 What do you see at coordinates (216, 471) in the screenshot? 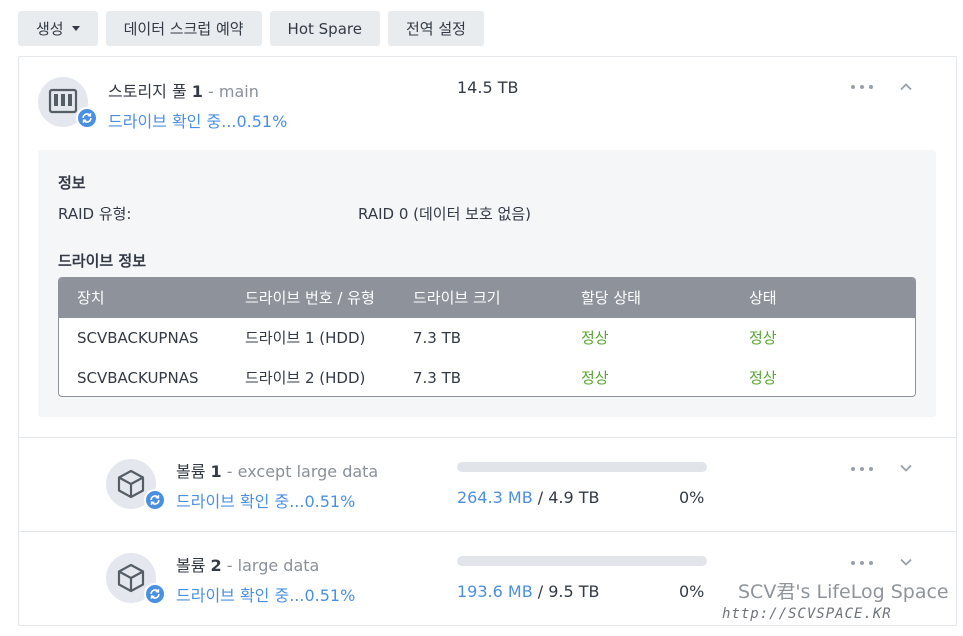
I see `volume-number: 1` at bounding box center [216, 471].